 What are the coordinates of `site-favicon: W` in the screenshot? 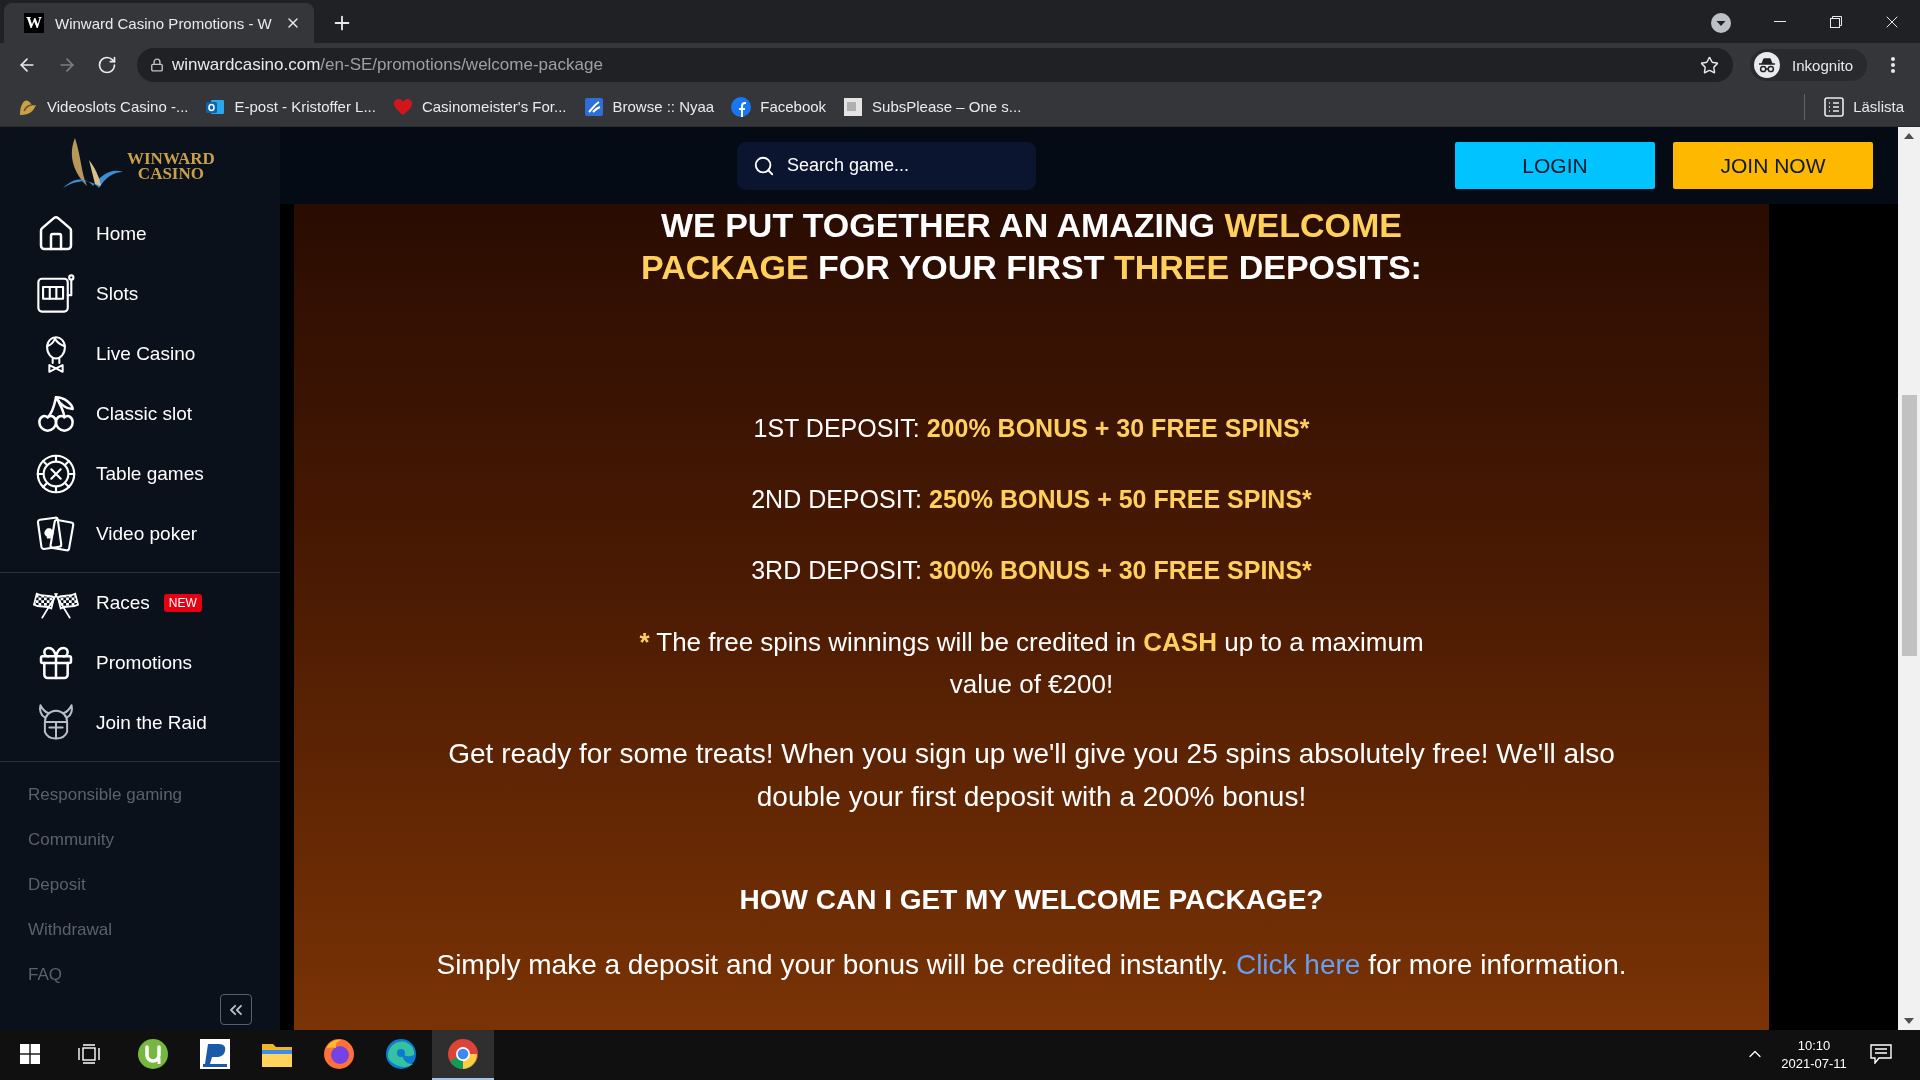 It's located at (34, 23).